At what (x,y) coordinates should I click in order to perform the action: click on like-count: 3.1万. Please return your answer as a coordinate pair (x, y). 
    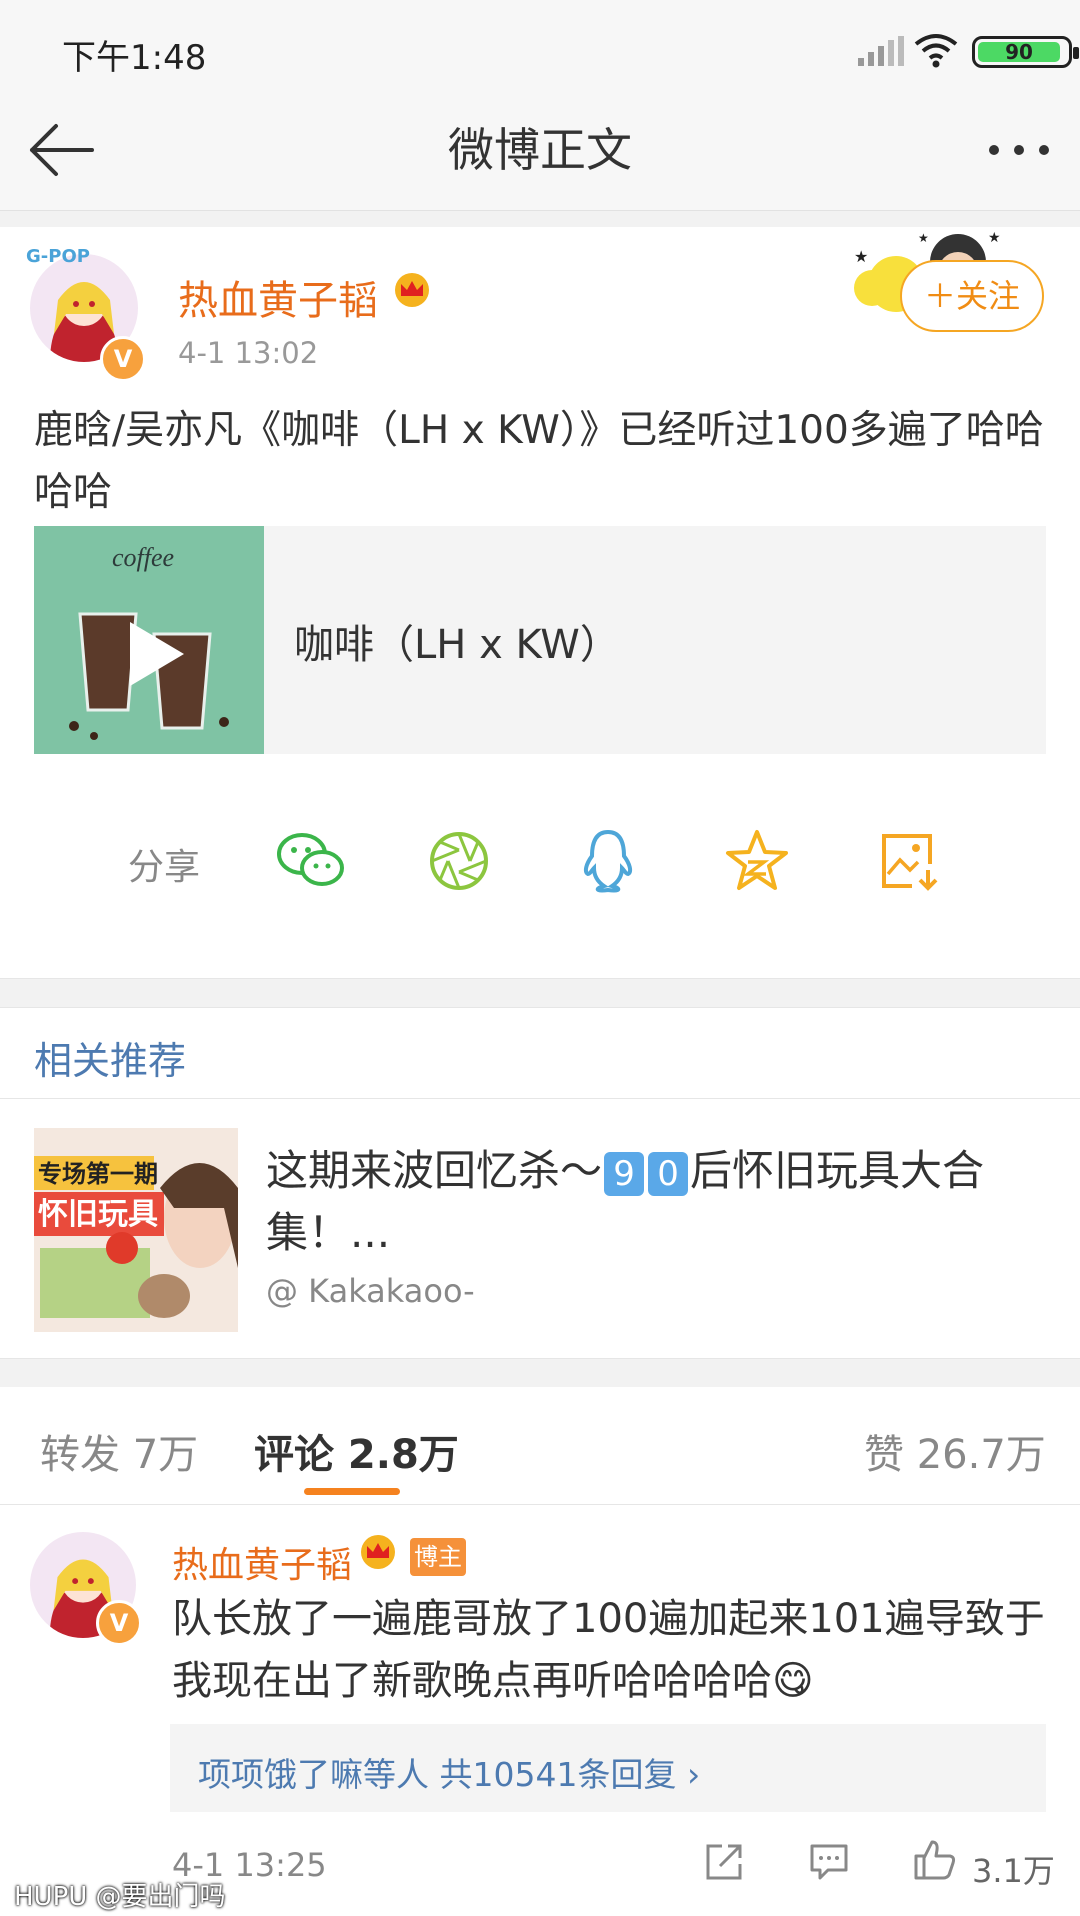
    Looking at the image, I should click on (1013, 1871).